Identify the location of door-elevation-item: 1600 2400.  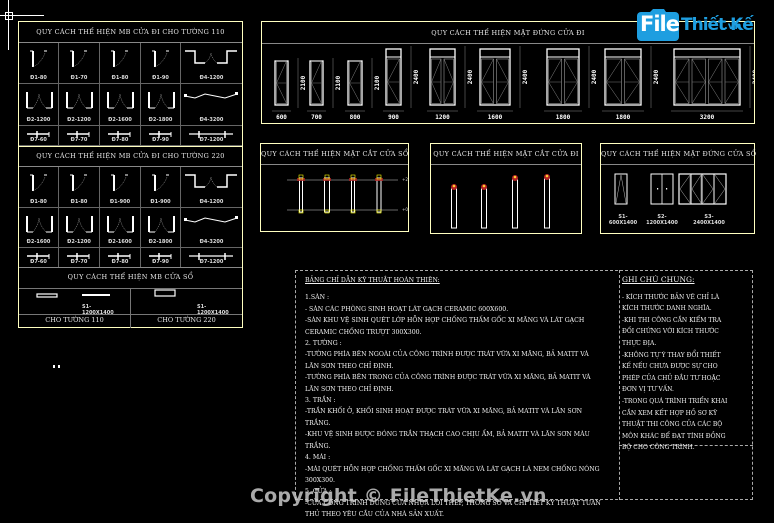
(503, 83).